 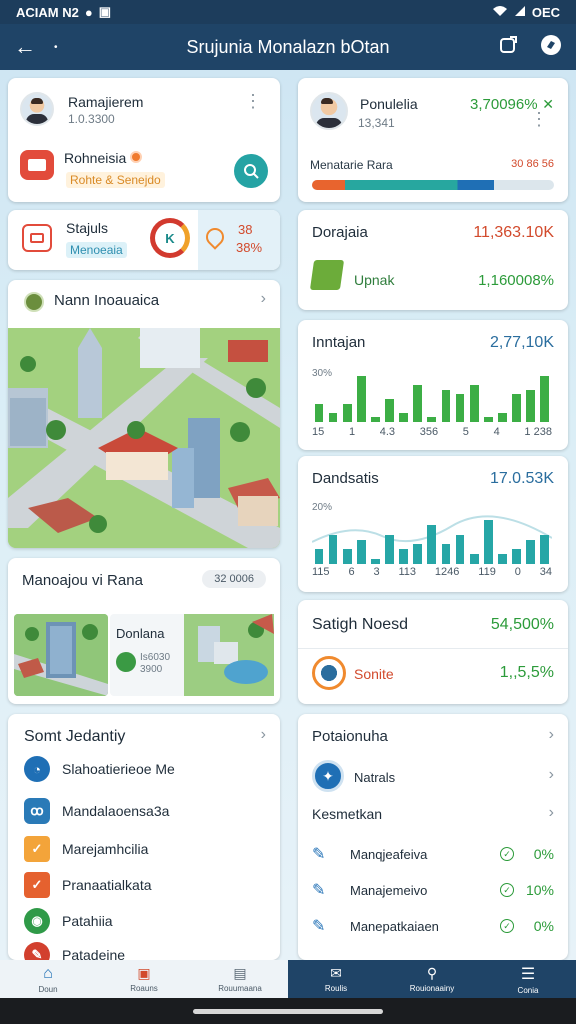 I want to click on natrals-chevron-icon: ›, so click(x=551, y=775).